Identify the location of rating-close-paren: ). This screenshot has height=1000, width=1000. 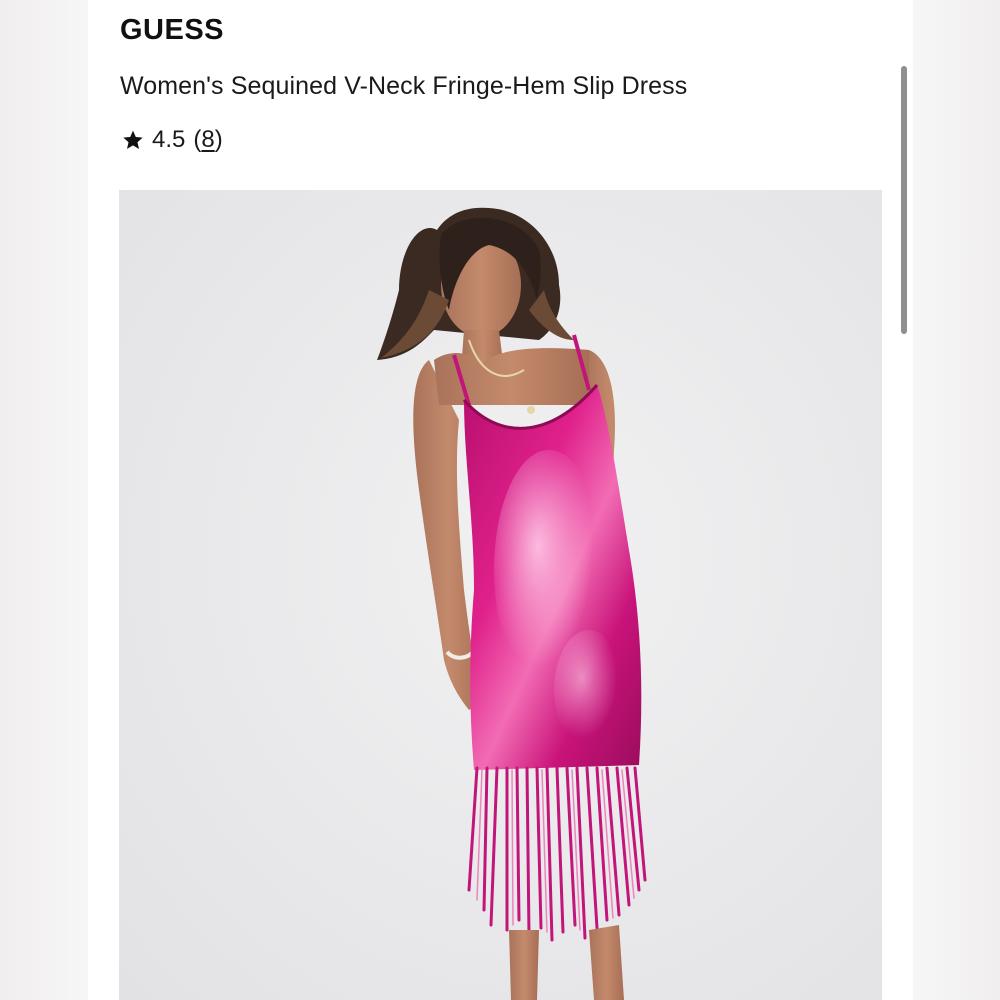
(218, 139).